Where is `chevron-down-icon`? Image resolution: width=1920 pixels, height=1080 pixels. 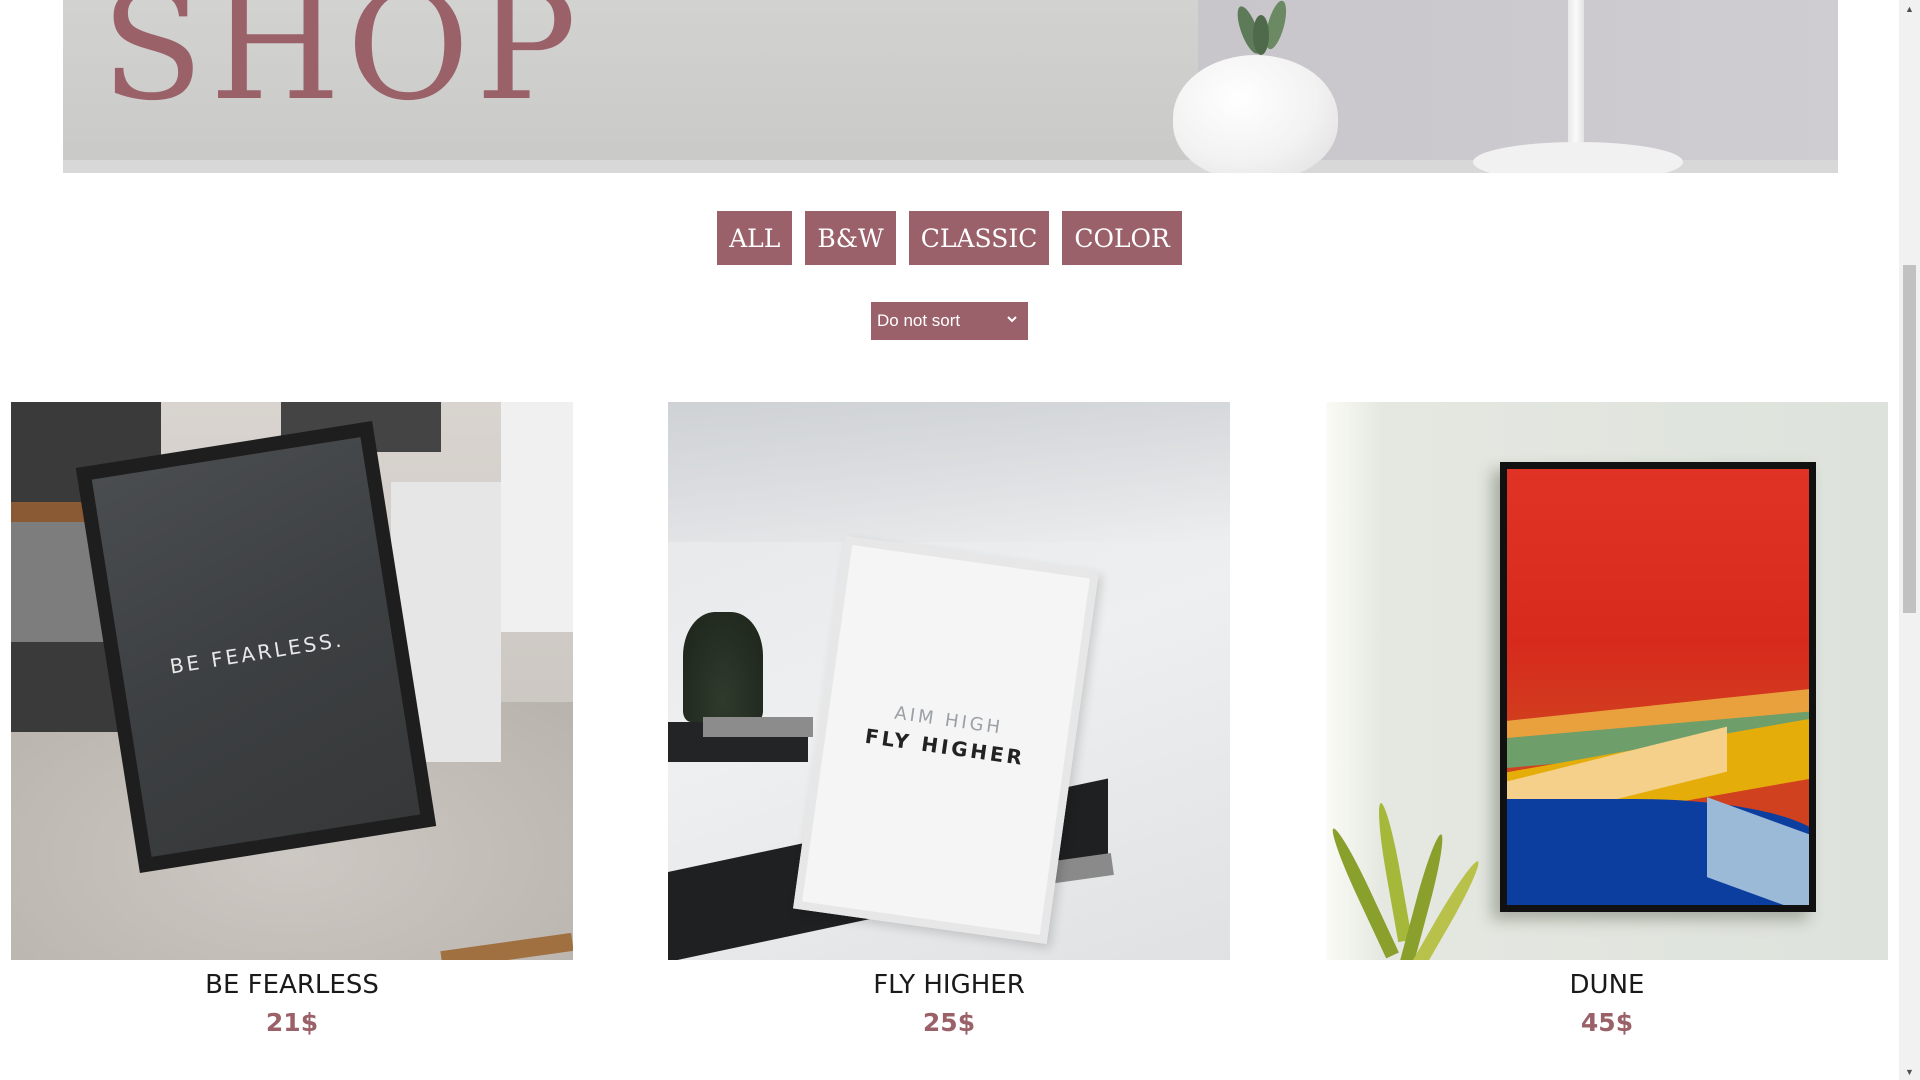
chevron-down-icon is located at coordinates (1012, 319).